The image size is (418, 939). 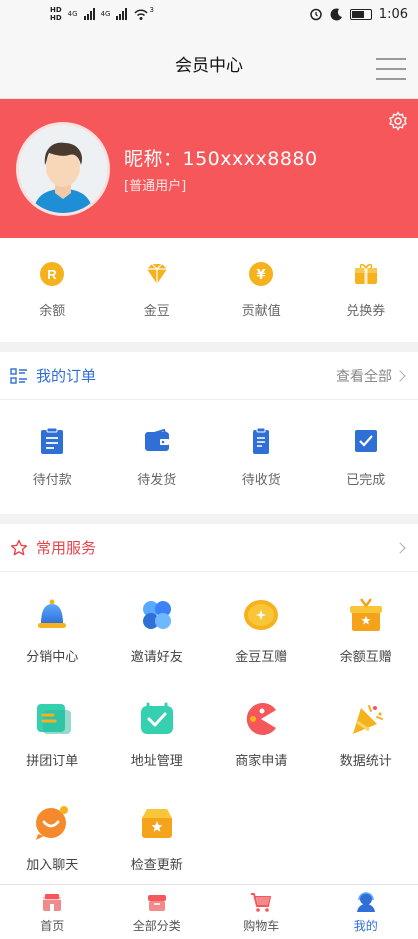 What do you see at coordinates (72, 14) in the screenshot?
I see `network-label-1: 4G` at bounding box center [72, 14].